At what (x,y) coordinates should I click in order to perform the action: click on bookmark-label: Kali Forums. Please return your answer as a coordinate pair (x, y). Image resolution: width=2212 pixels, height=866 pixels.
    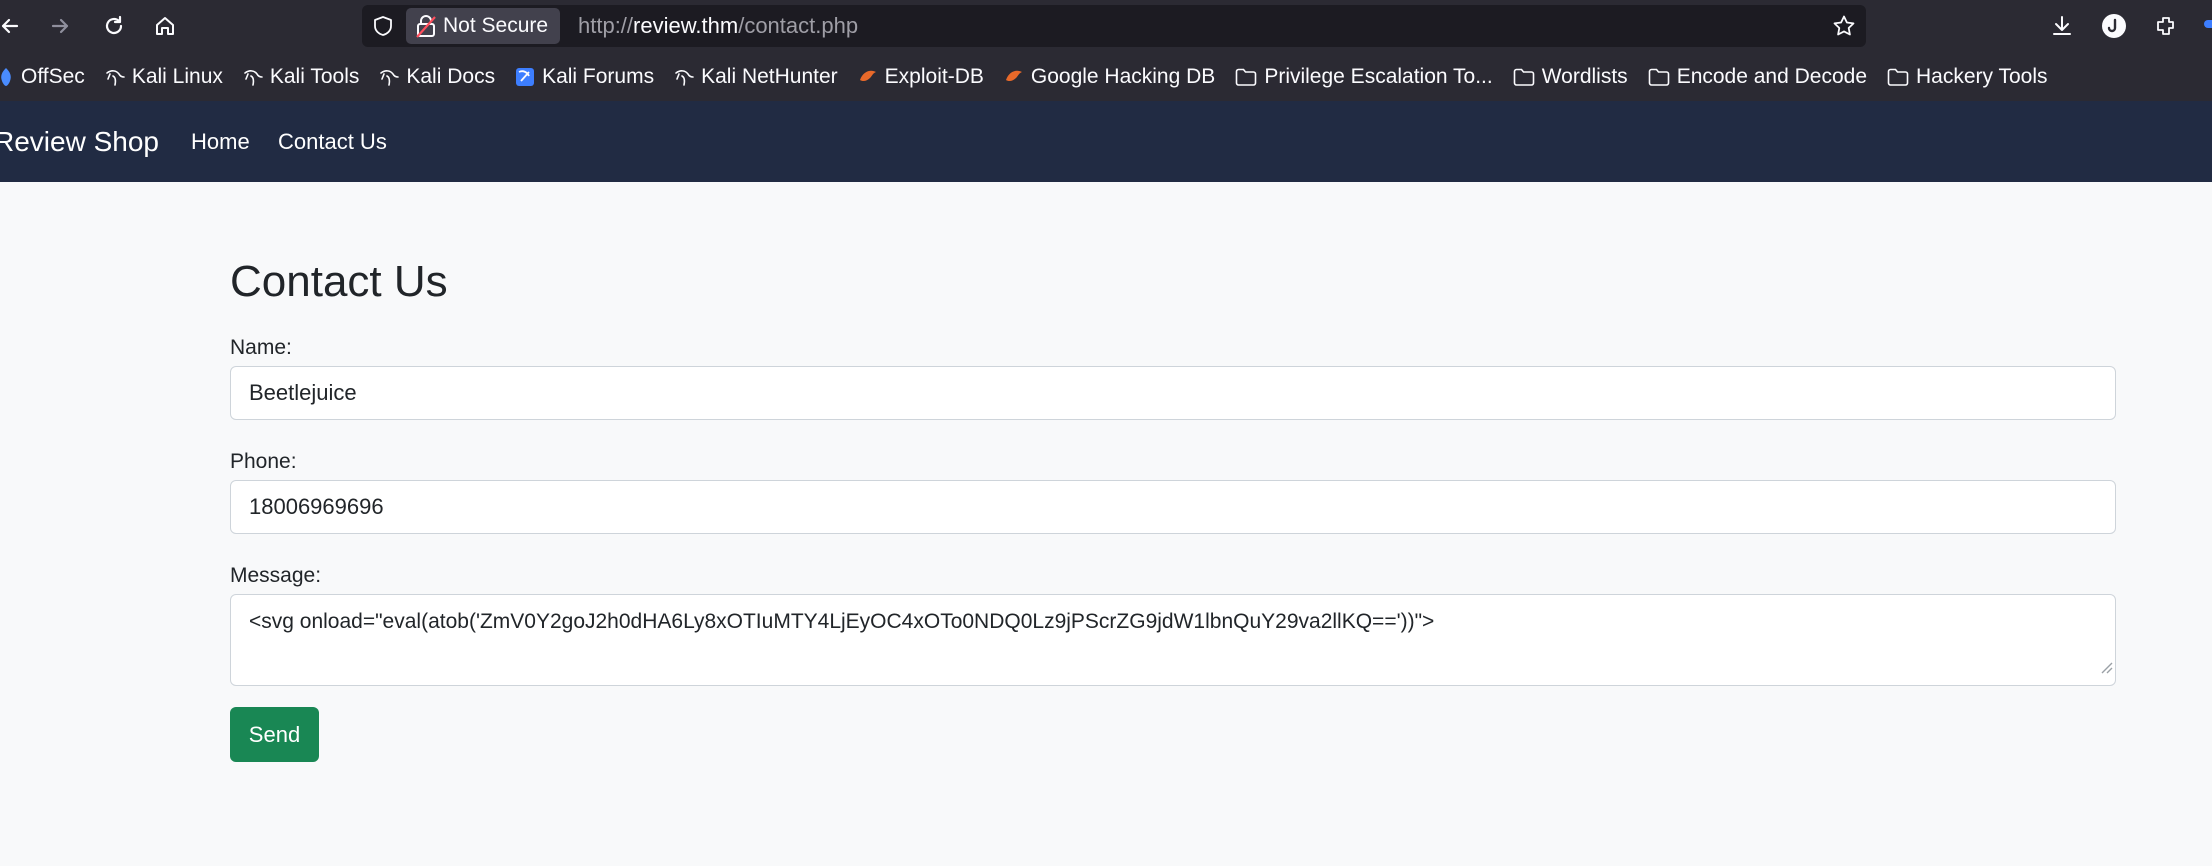
    Looking at the image, I should click on (598, 76).